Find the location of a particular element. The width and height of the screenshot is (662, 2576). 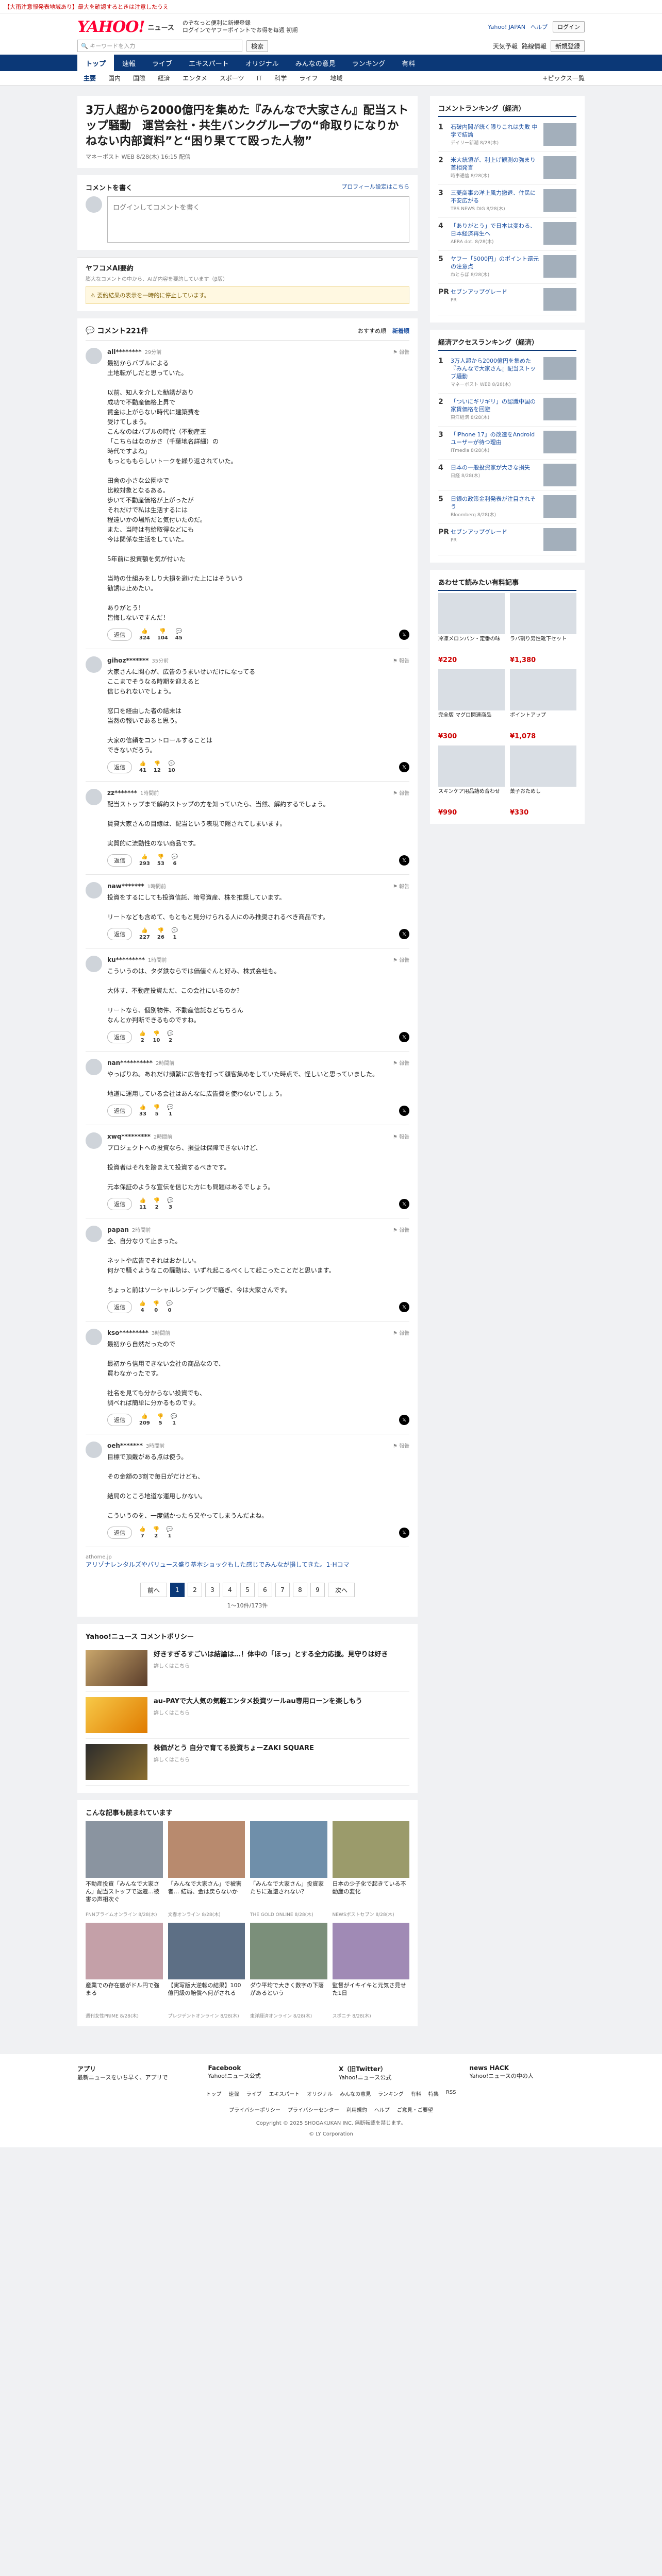

ranking-title: 日本の一般投資家が大きな損失 is located at coordinates (495, 467).